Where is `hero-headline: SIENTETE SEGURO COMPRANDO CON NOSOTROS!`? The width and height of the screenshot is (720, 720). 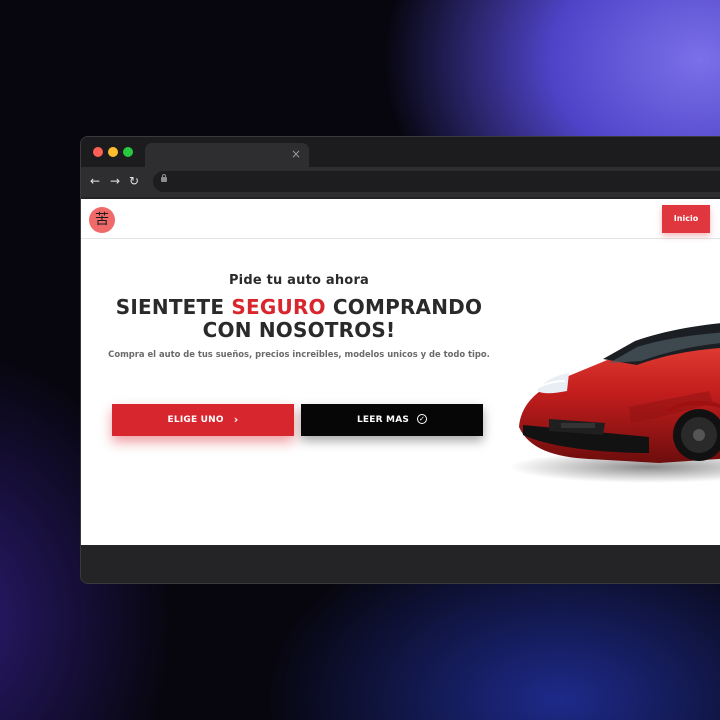 hero-headline: SIENTETE SEGURO COMPRANDO CON NOSOTROS! is located at coordinates (299, 319).